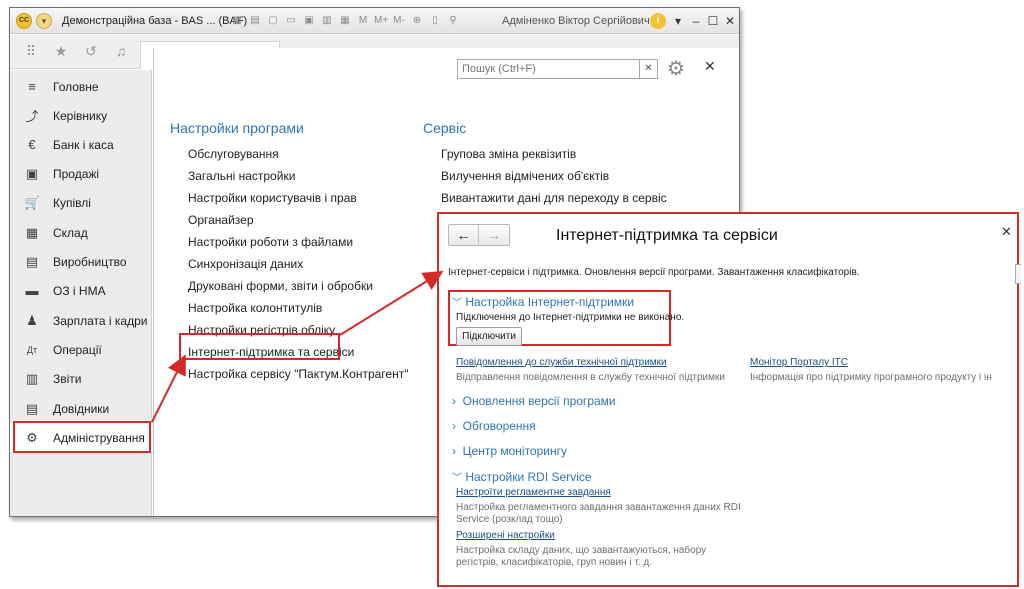  I want to click on sidebar-item-label: Довідники, so click(81, 408).